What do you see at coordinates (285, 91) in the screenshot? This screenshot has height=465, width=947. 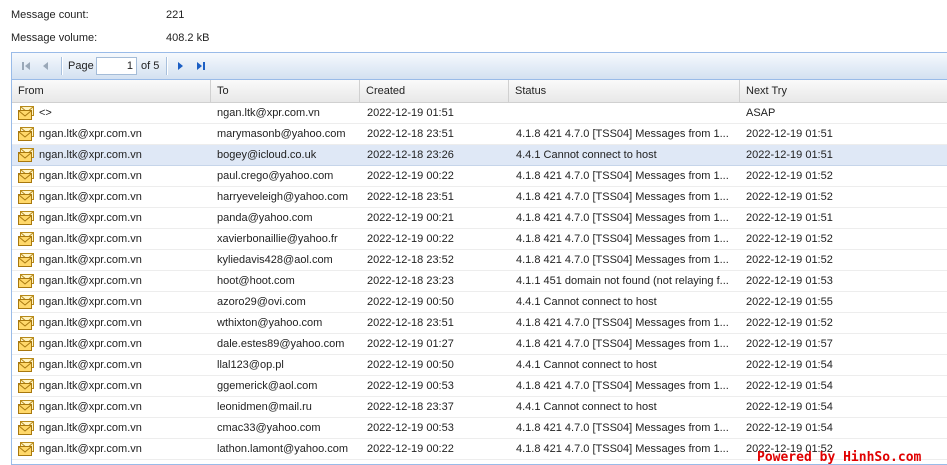 I see `column-header-to: To` at bounding box center [285, 91].